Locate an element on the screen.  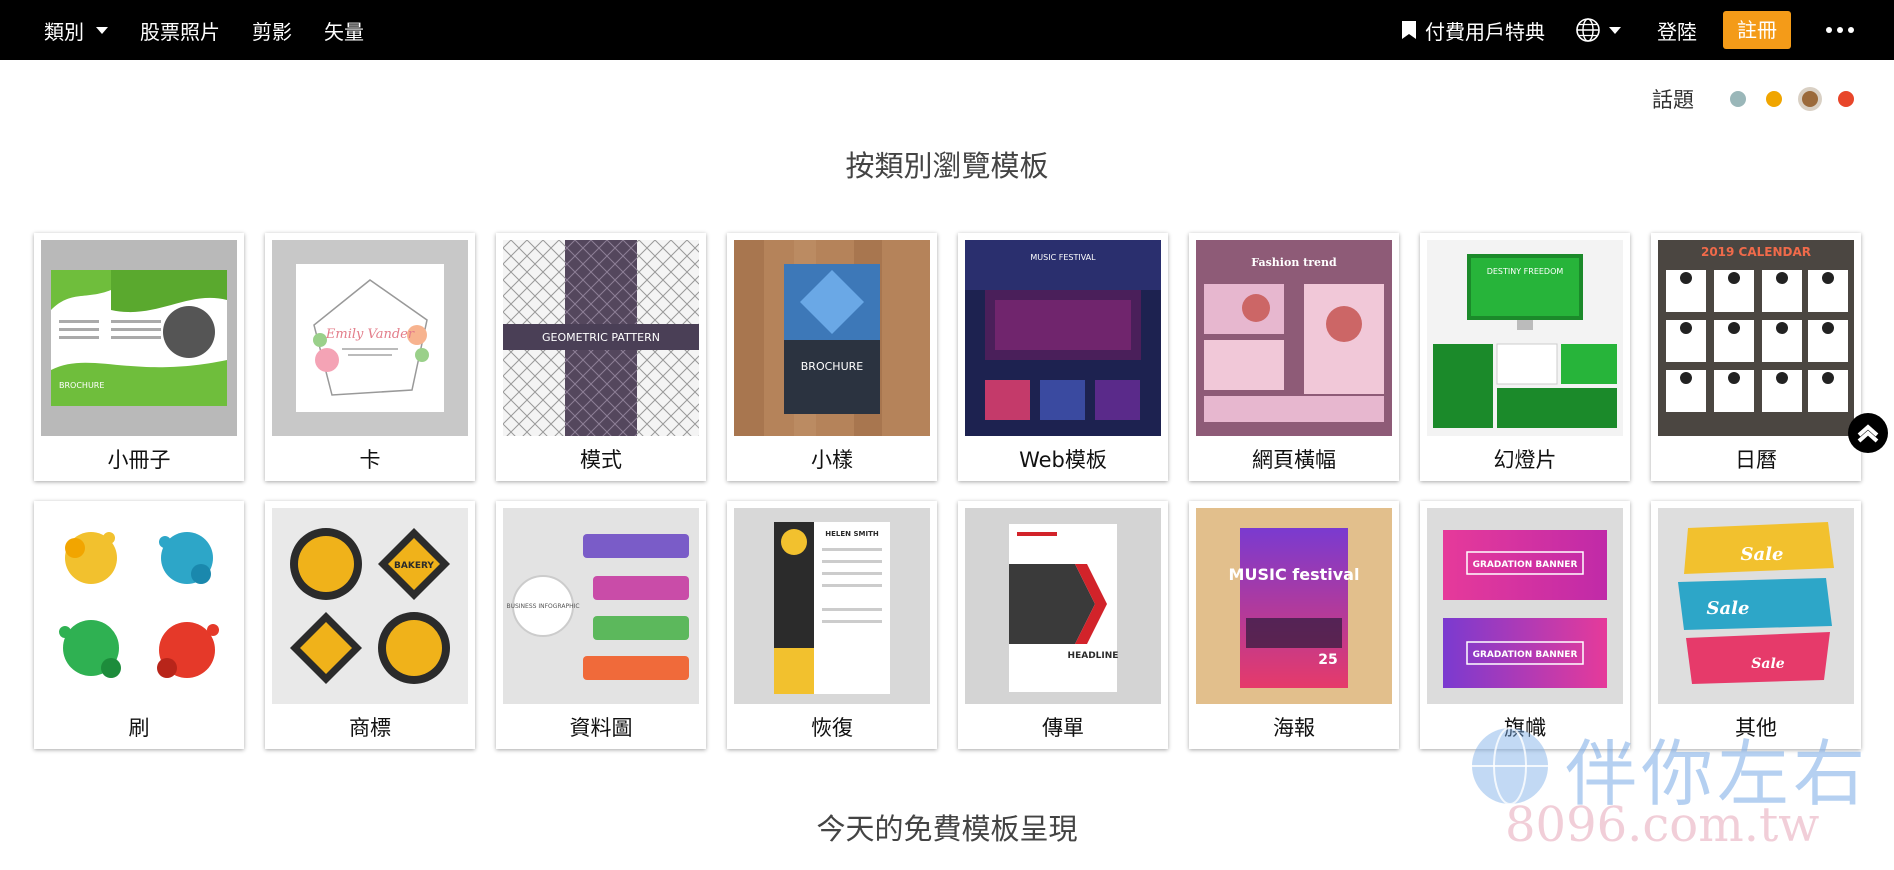
thumbnail-pattern: GEOMETRIC PATTERN is located at coordinates (601, 338).